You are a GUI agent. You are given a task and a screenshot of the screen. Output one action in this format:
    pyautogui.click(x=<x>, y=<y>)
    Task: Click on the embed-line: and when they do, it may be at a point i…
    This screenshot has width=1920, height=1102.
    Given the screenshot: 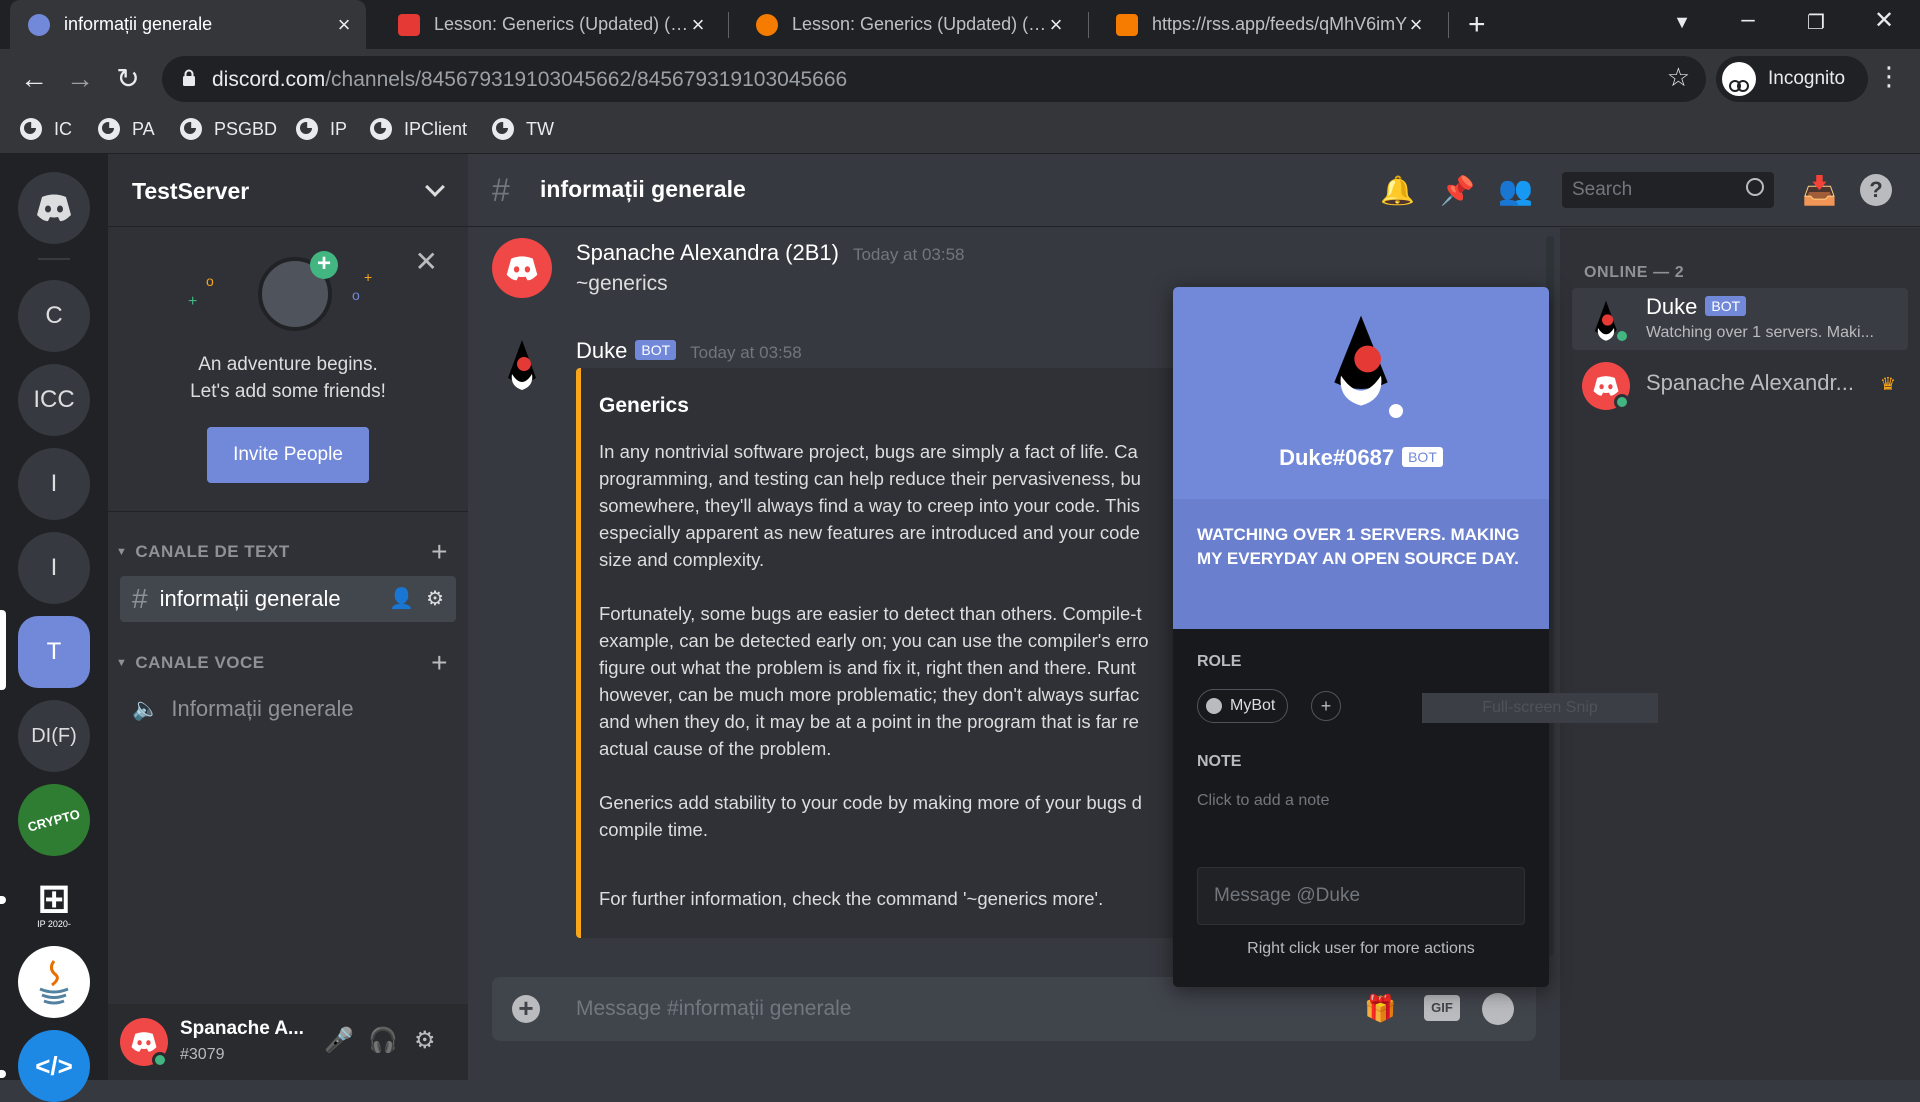 What is the action you would take?
    pyautogui.click(x=869, y=721)
    